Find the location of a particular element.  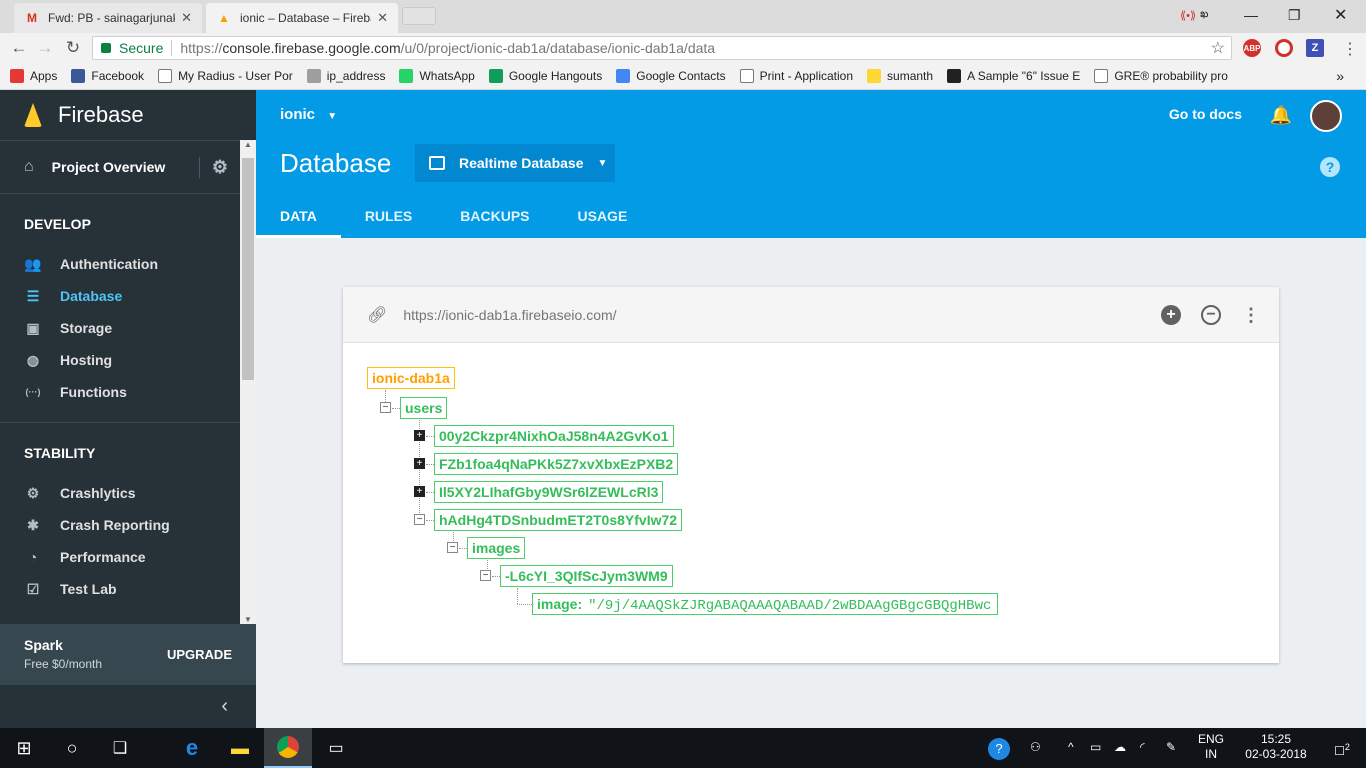

database-url: https://ionic-dab1a.firebaseio.com/ is located at coordinates (509, 315).